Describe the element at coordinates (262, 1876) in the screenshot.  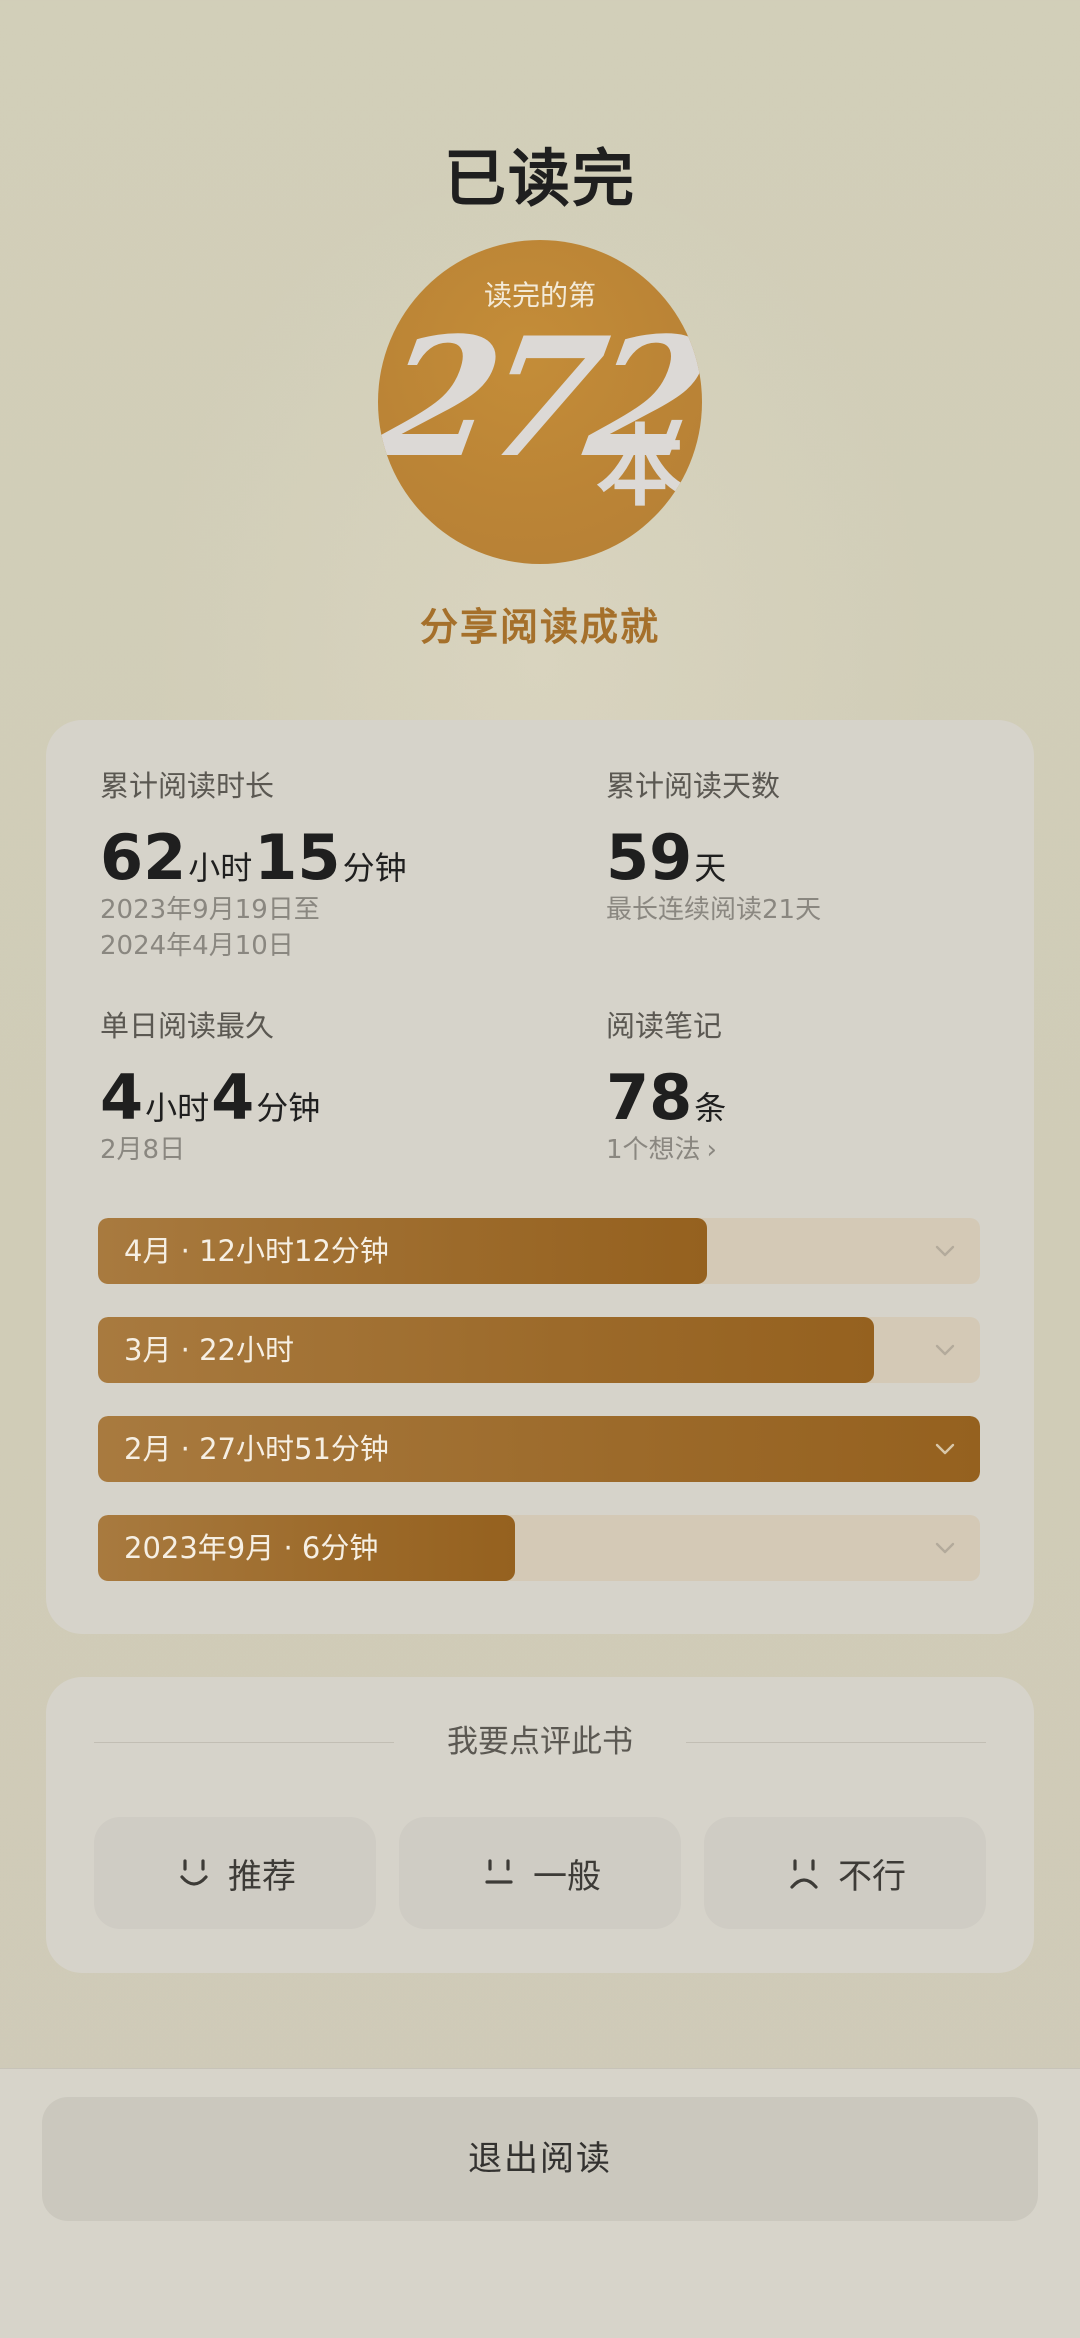
I see `recommend-label: 推荐` at that location.